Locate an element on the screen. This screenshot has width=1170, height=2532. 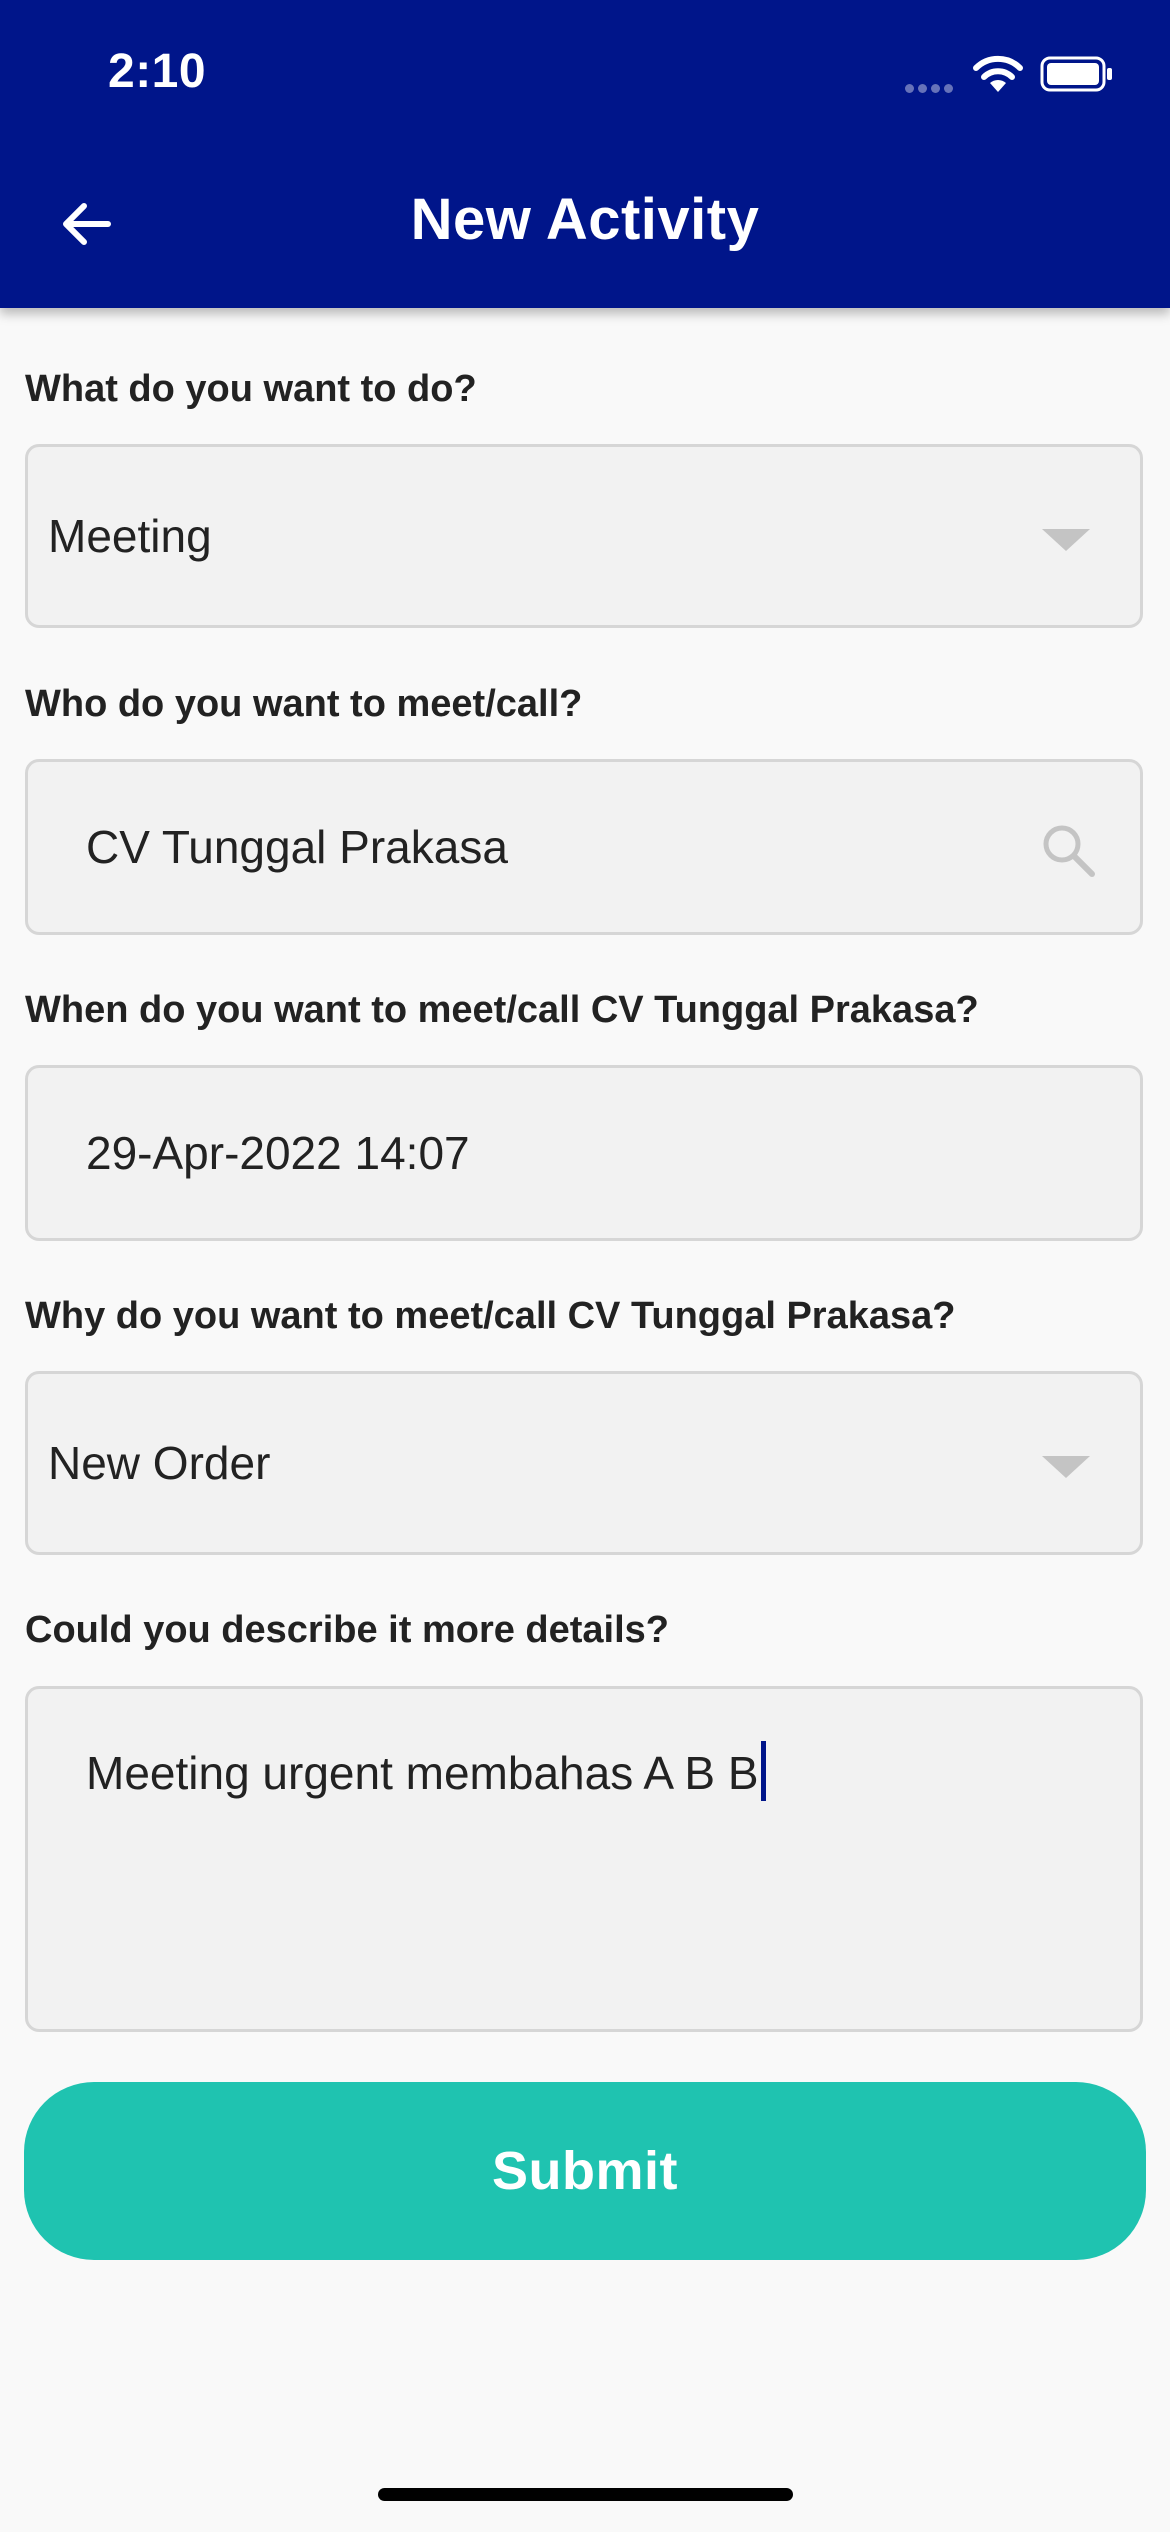
purpose-value: New Order is located at coordinates (159, 1463).